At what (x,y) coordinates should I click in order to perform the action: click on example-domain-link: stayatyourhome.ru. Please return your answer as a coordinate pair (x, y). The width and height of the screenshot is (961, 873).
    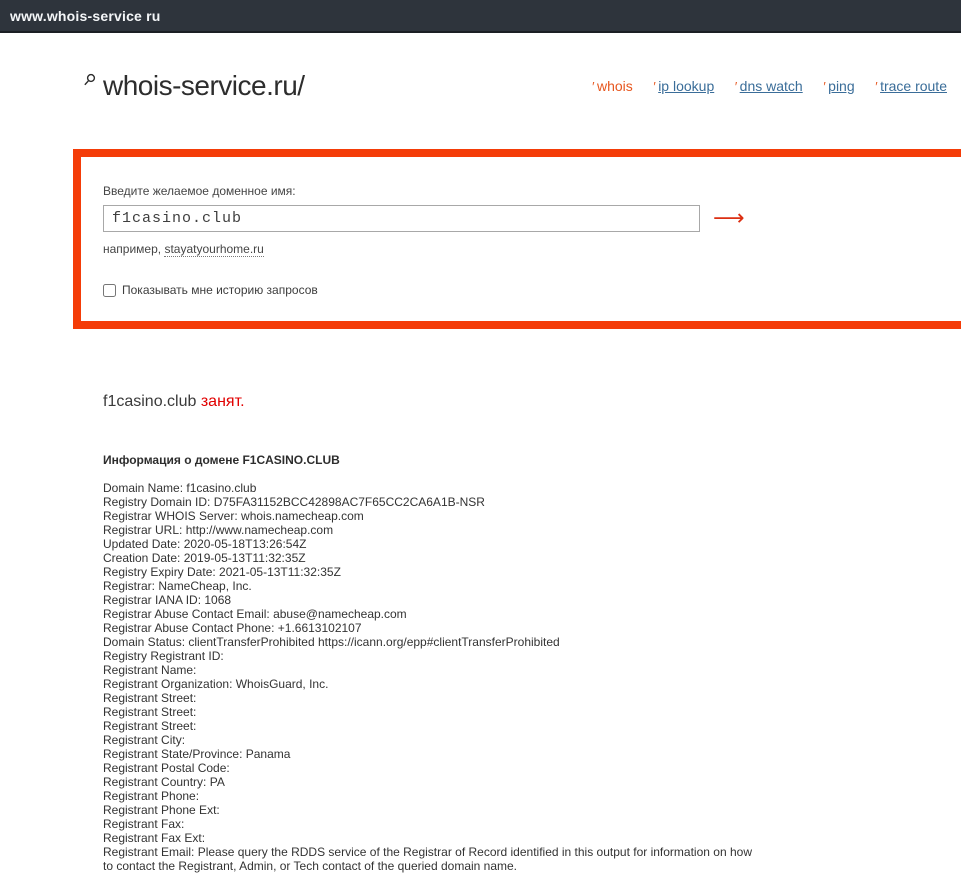
    Looking at the image, I should click on (214, 249).